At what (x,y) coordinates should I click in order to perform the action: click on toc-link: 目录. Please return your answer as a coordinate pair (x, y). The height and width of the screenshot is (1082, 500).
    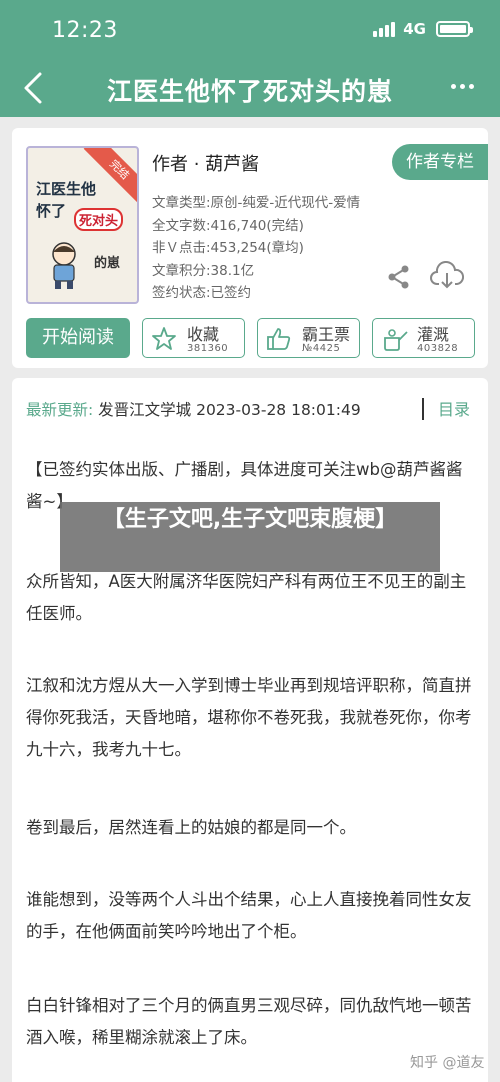
    Looking at the image, I should click on (454, 408).